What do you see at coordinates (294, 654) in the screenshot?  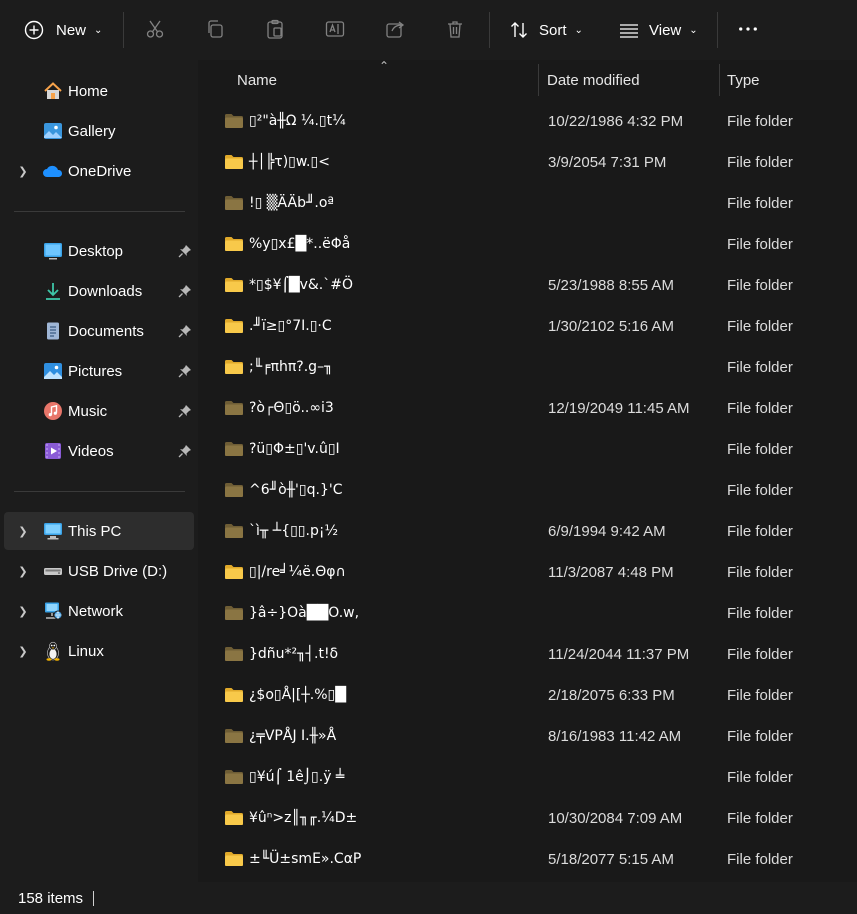 I see `file-name: }dñu*²╖┤.t!δ` at bounding box center [294, 654].